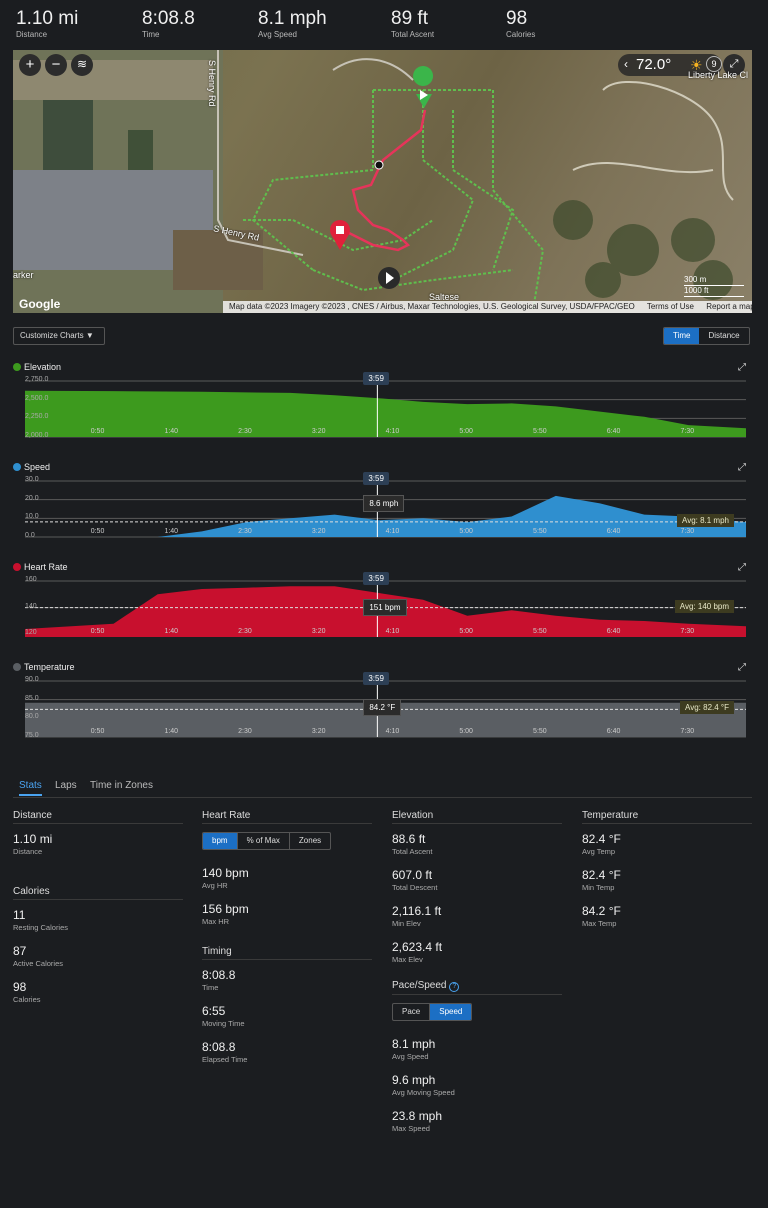 This screenshot has width=768, height=1208. What do you see at coordinates (382, 788) in the screenshot?
I see `stats-tabs: Stats Laps Time in Zones` at bounding box center [382, 788].